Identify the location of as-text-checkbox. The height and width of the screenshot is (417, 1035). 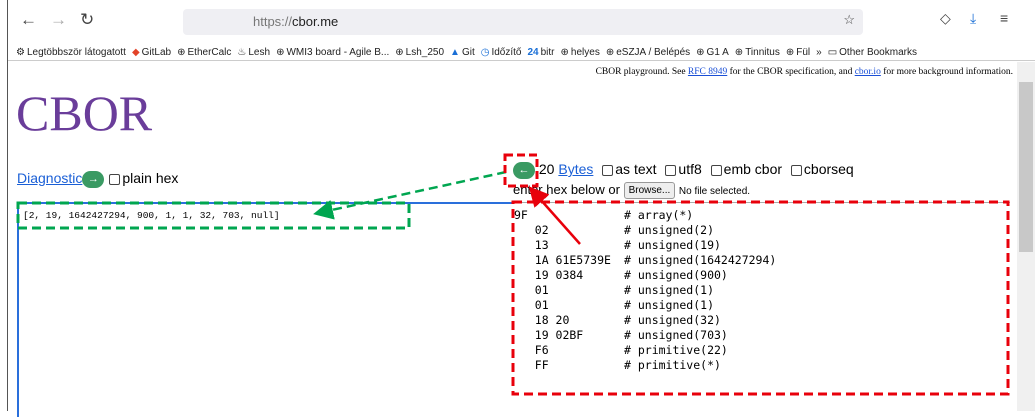
(608, 170).